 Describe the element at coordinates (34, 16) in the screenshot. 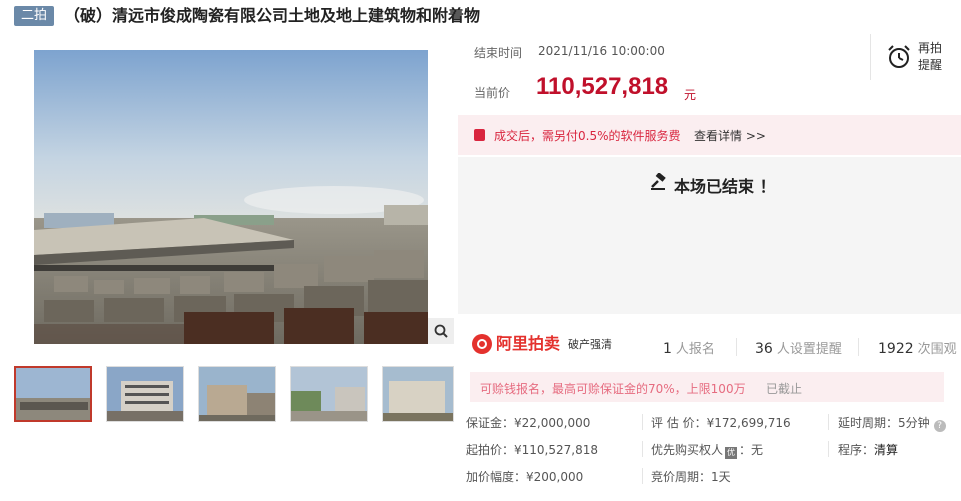

I see `auction-round-tag: 二拍` at that location.